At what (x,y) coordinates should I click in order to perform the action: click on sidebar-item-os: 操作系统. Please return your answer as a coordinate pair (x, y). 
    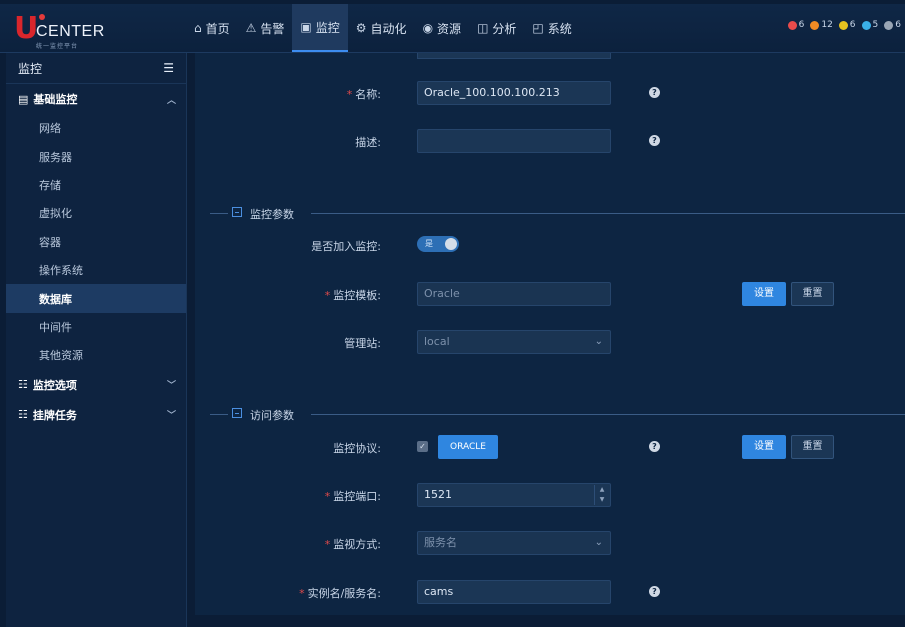
    Looking at the image, I should click on (96, 270).